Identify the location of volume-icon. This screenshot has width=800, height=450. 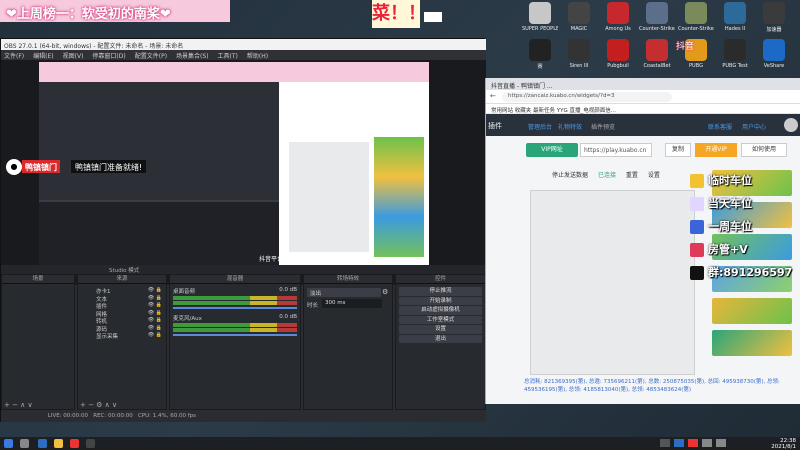
(721, 443).